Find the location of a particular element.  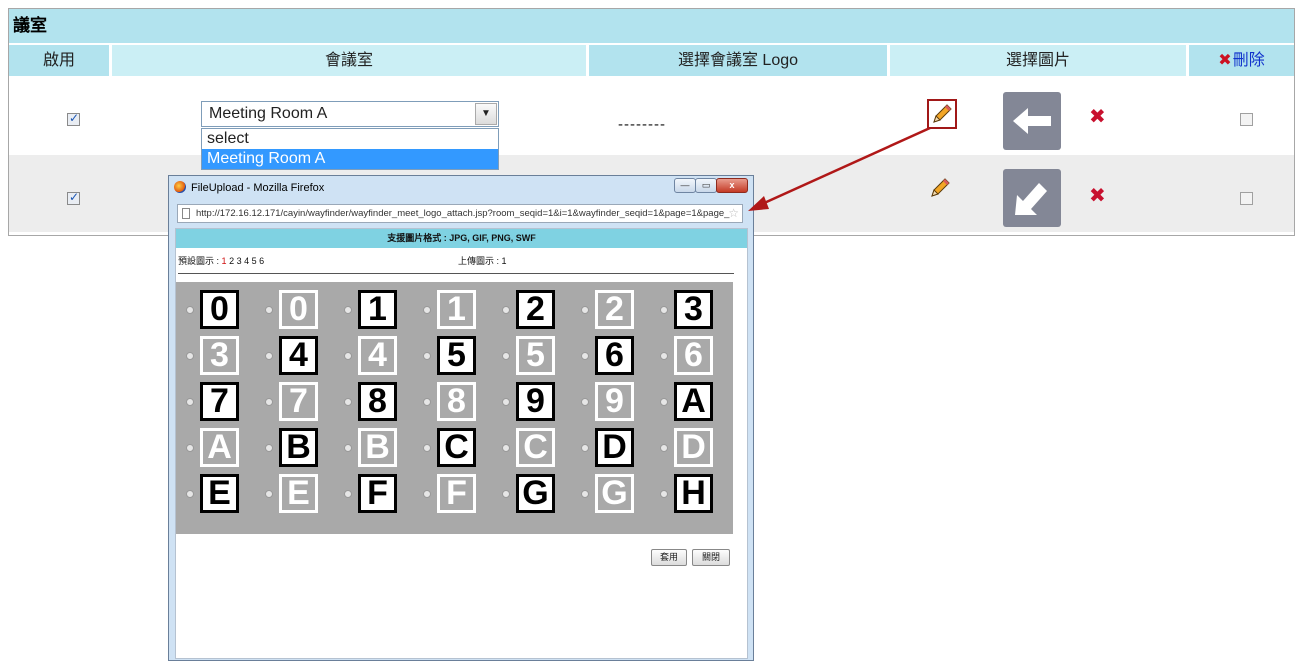

minimize-button: — is located at coordinates (685, 185).